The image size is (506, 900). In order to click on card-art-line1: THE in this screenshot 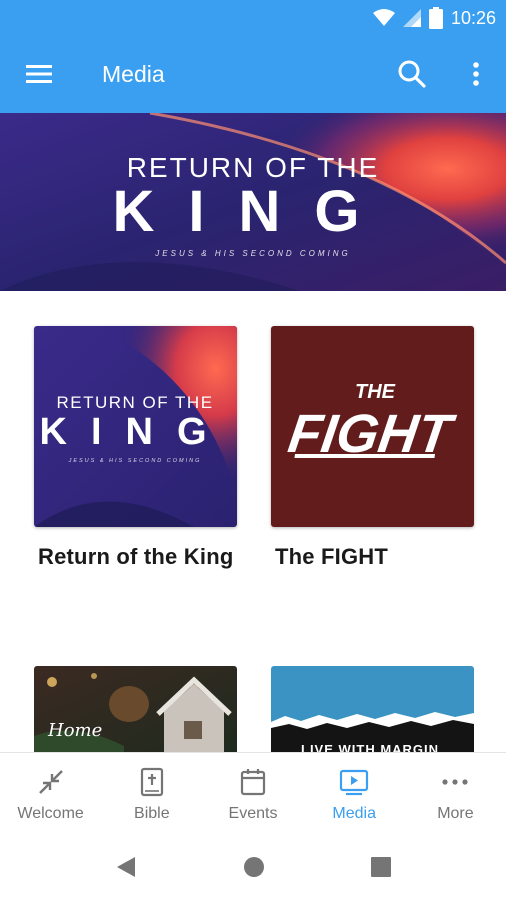, I will do `click(375, 392)`.